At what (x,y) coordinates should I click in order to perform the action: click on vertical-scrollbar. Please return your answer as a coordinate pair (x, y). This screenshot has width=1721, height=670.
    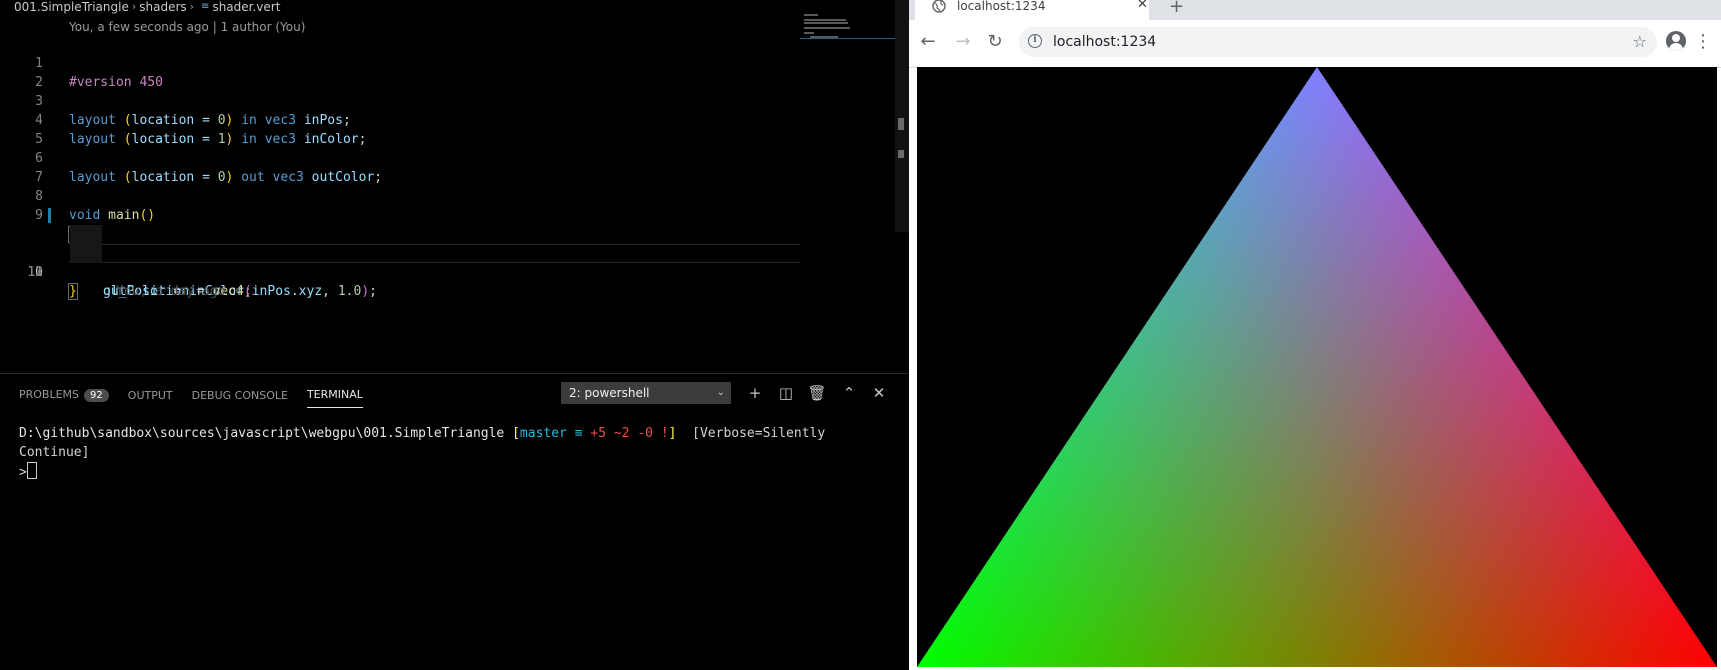
    Looking at the image, I should click on (902, 116).